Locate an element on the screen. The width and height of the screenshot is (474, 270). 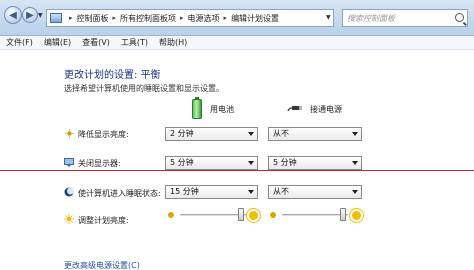
battery-brightness-track is located at coordinates (213, 215).